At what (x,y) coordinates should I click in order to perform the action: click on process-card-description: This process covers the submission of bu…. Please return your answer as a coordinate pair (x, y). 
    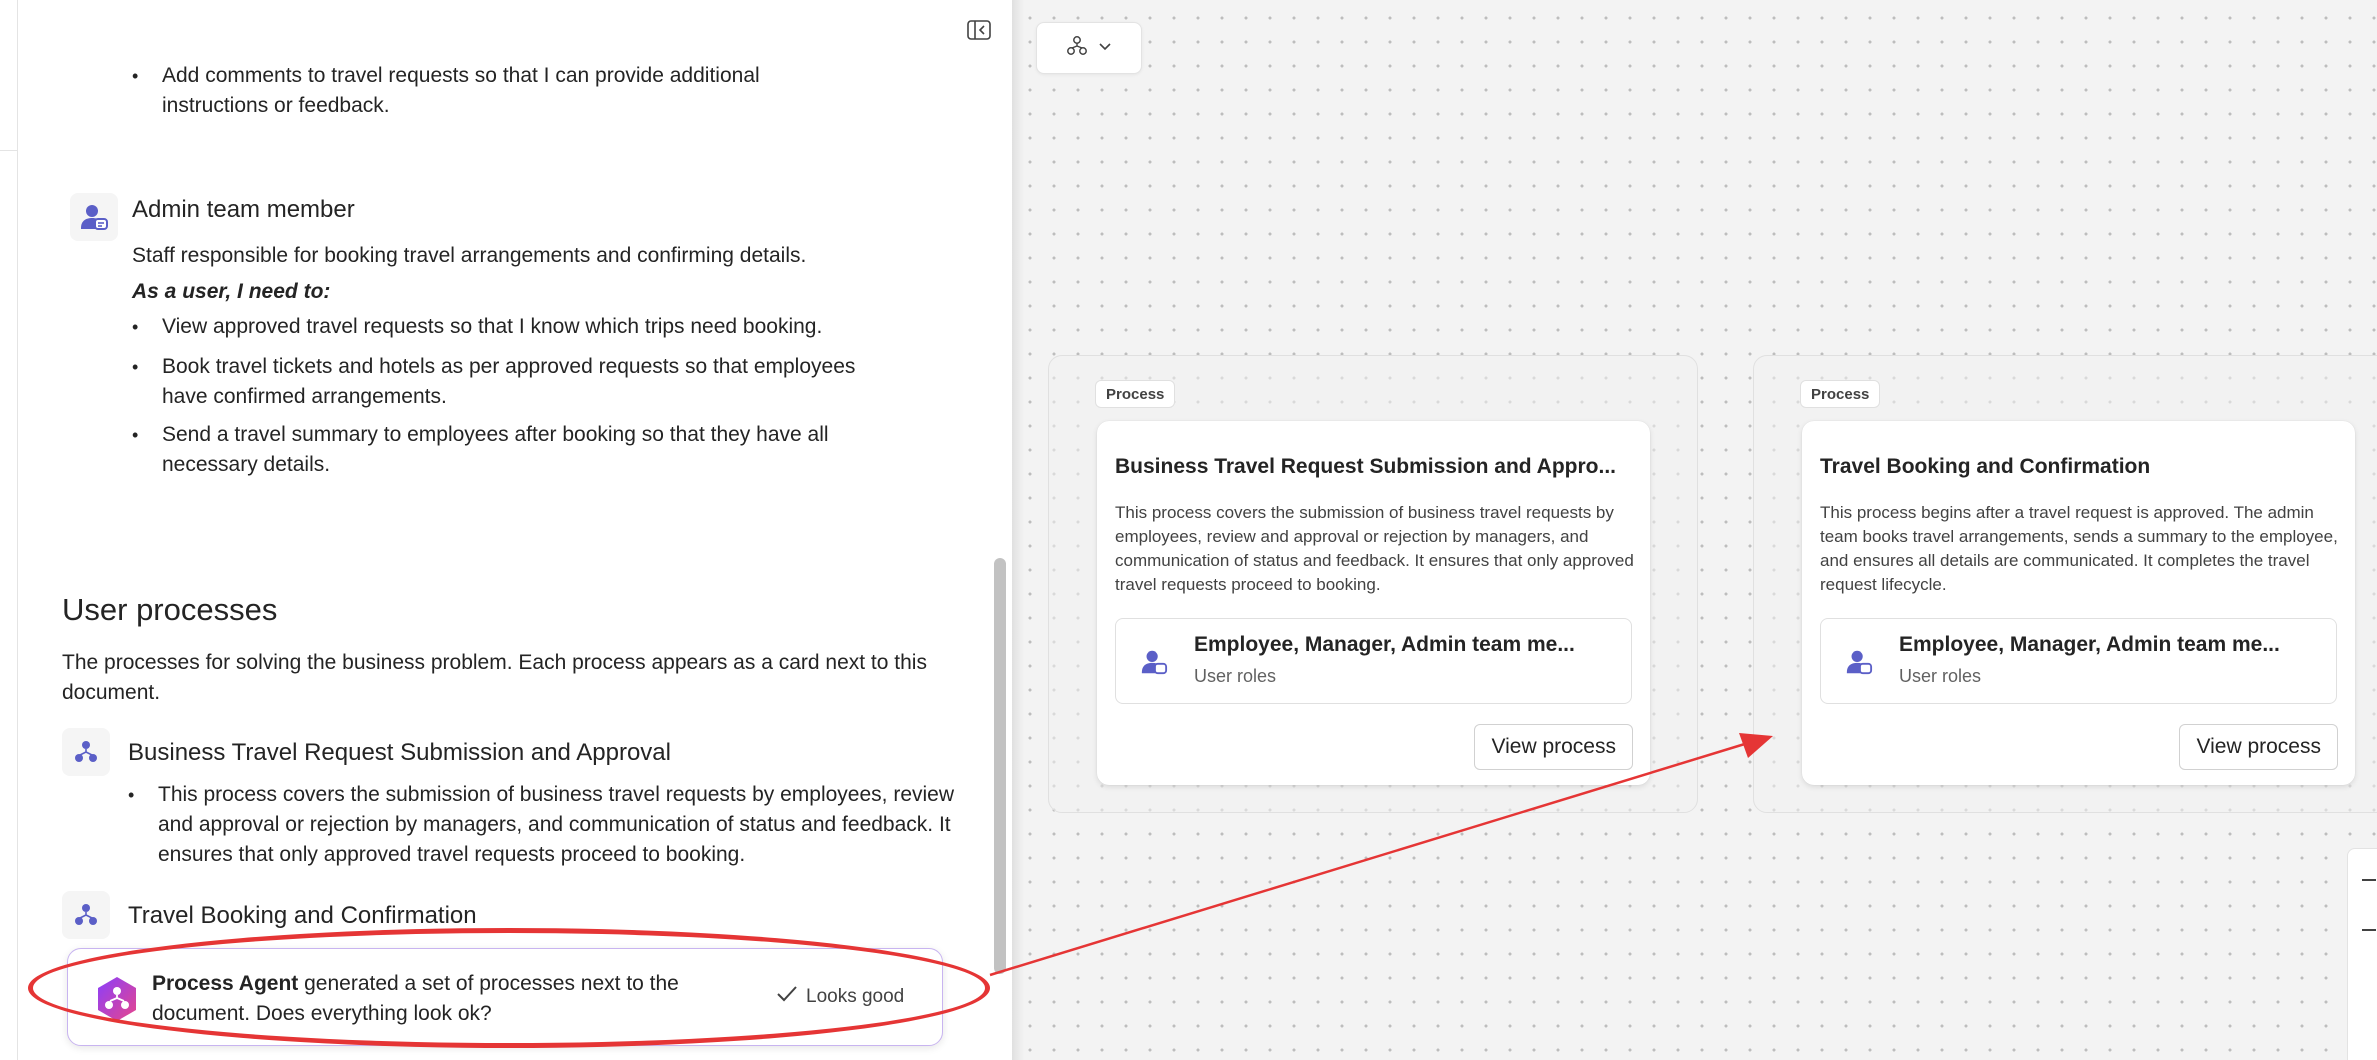
    Looking at the image, I should click on (1374, 548).